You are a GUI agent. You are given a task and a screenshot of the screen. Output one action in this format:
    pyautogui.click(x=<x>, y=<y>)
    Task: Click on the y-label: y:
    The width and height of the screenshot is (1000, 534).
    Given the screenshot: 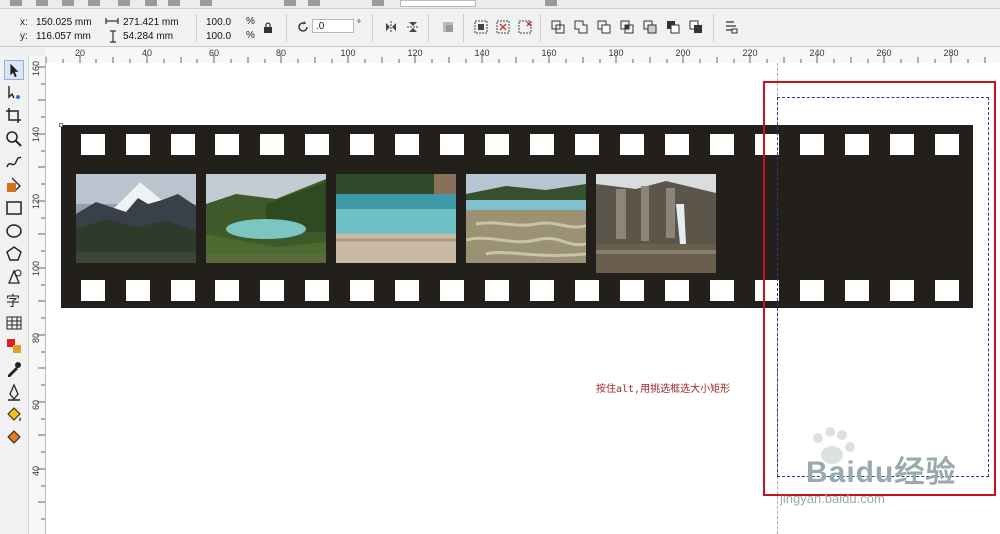 What is the action you would take?
    pyautogui.click(x=24, y=36)
    